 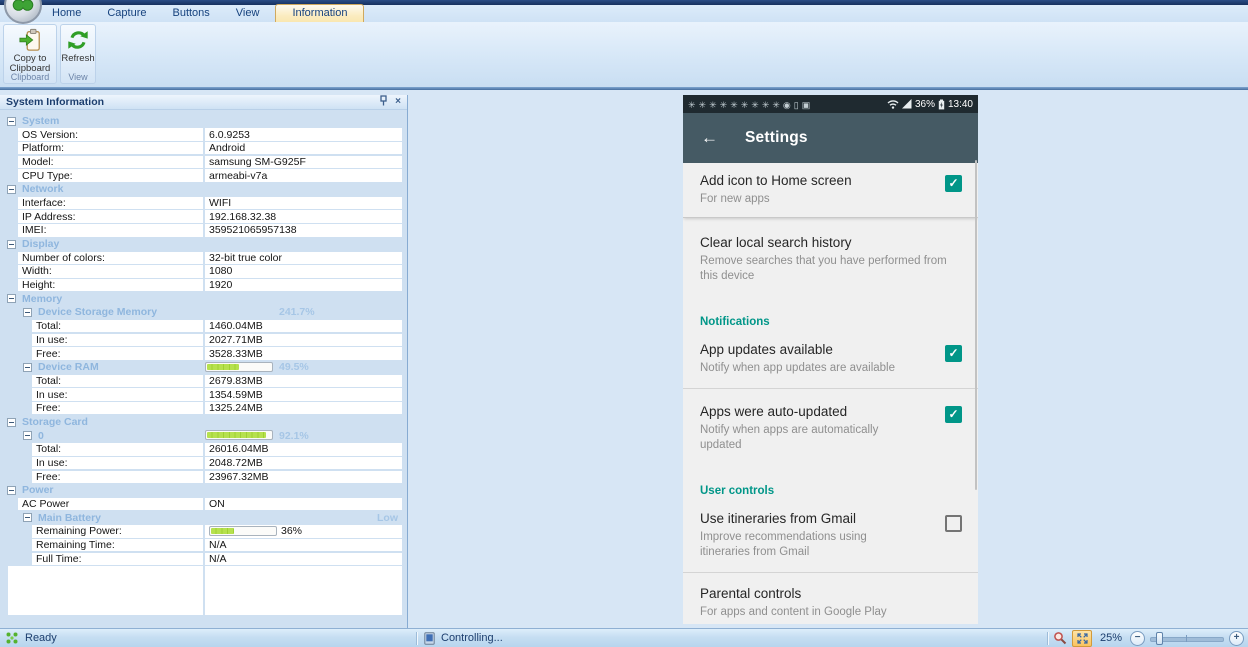 I want to click on magnifier-icon, so click(x=1060, y=638).